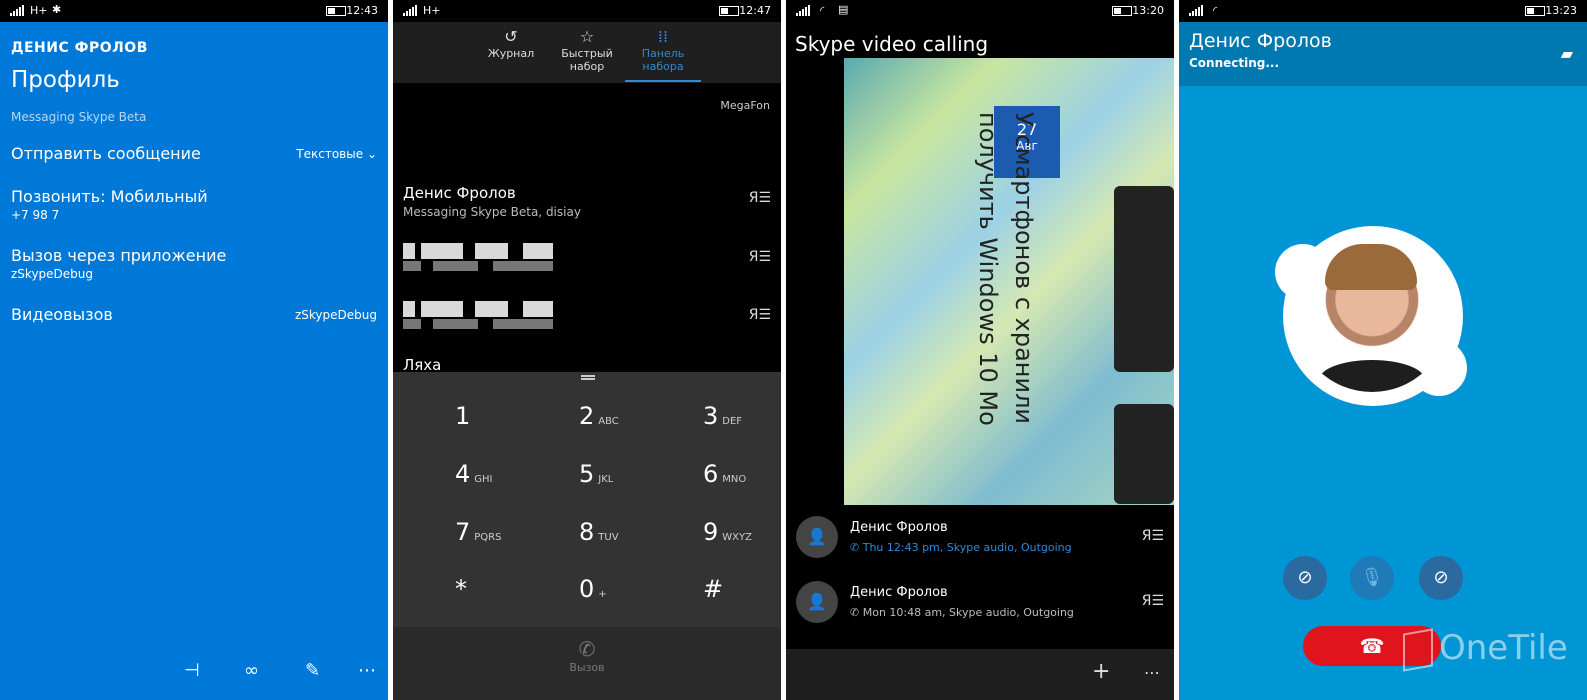 The height and width of the screenshot is (700, 1587). I want to click on key-hash: #, so click(742, 595).